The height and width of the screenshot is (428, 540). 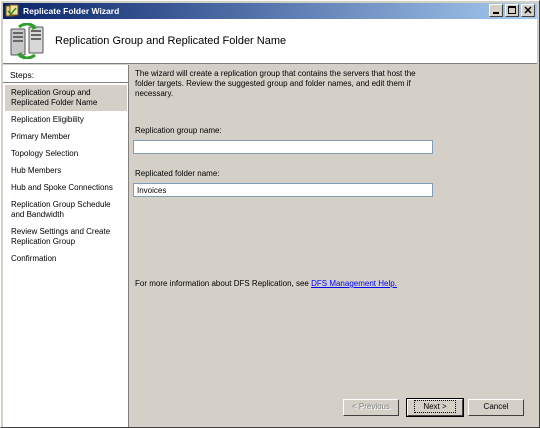 I want to click on step-item: Confirmation, so click(x=34, y=258).